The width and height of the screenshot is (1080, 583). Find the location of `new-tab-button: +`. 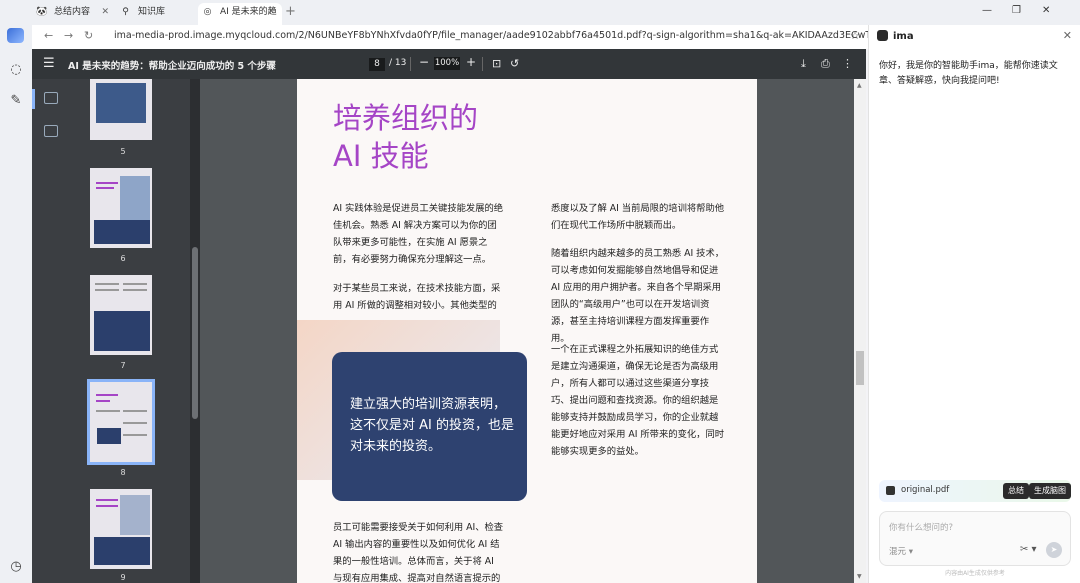

new-tab-button: + is located at coordinates (290, 11).